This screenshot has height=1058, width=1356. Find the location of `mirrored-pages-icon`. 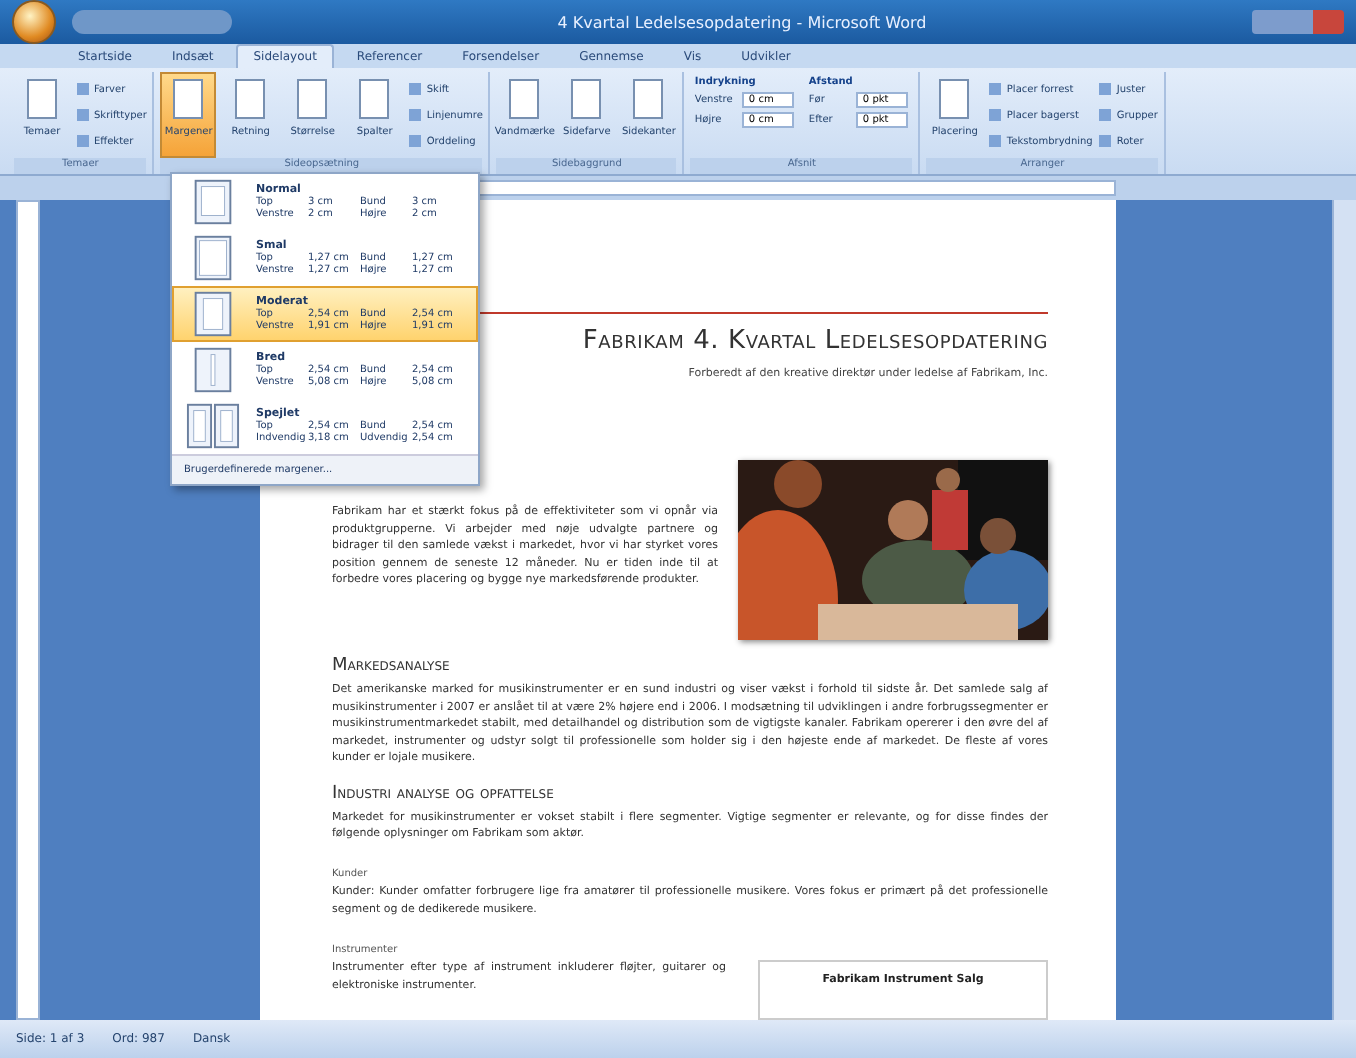

mirrored-pages-icon is located at coordinates (213, 426).